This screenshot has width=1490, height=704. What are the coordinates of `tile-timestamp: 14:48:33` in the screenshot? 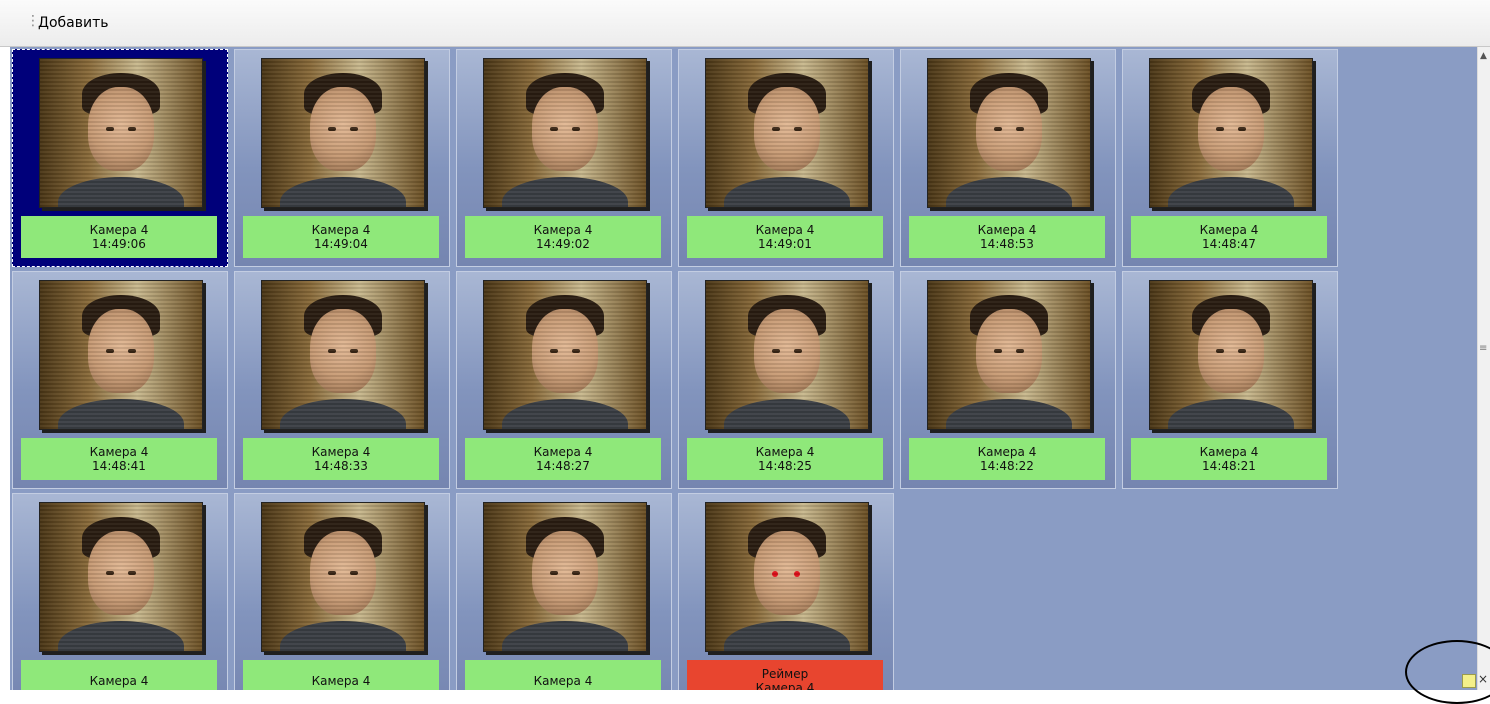 It's located at (341, 466).